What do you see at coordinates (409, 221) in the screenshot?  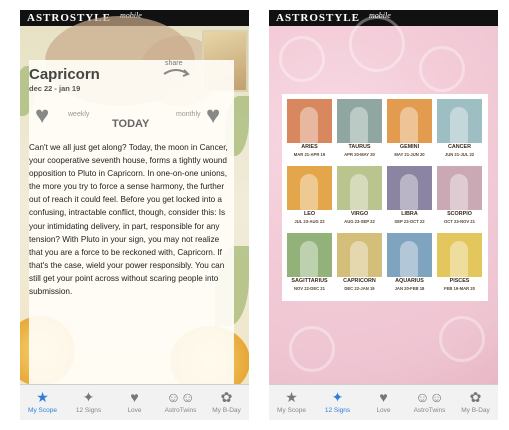 I see `sign-date: SEP 23-OCT 22` at bounding box center [409, 221].